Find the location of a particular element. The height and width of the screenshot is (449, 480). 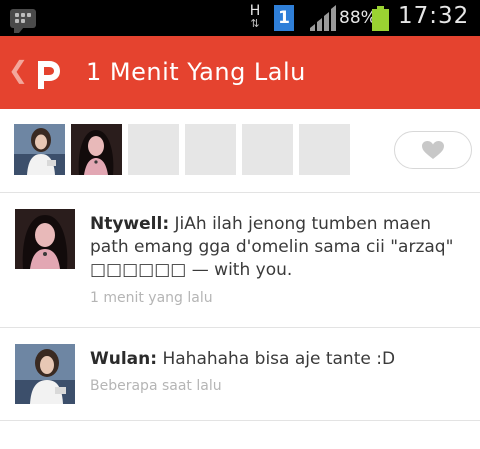

network-type-indicator: H ⇅ is located at coordinates (255, 16).